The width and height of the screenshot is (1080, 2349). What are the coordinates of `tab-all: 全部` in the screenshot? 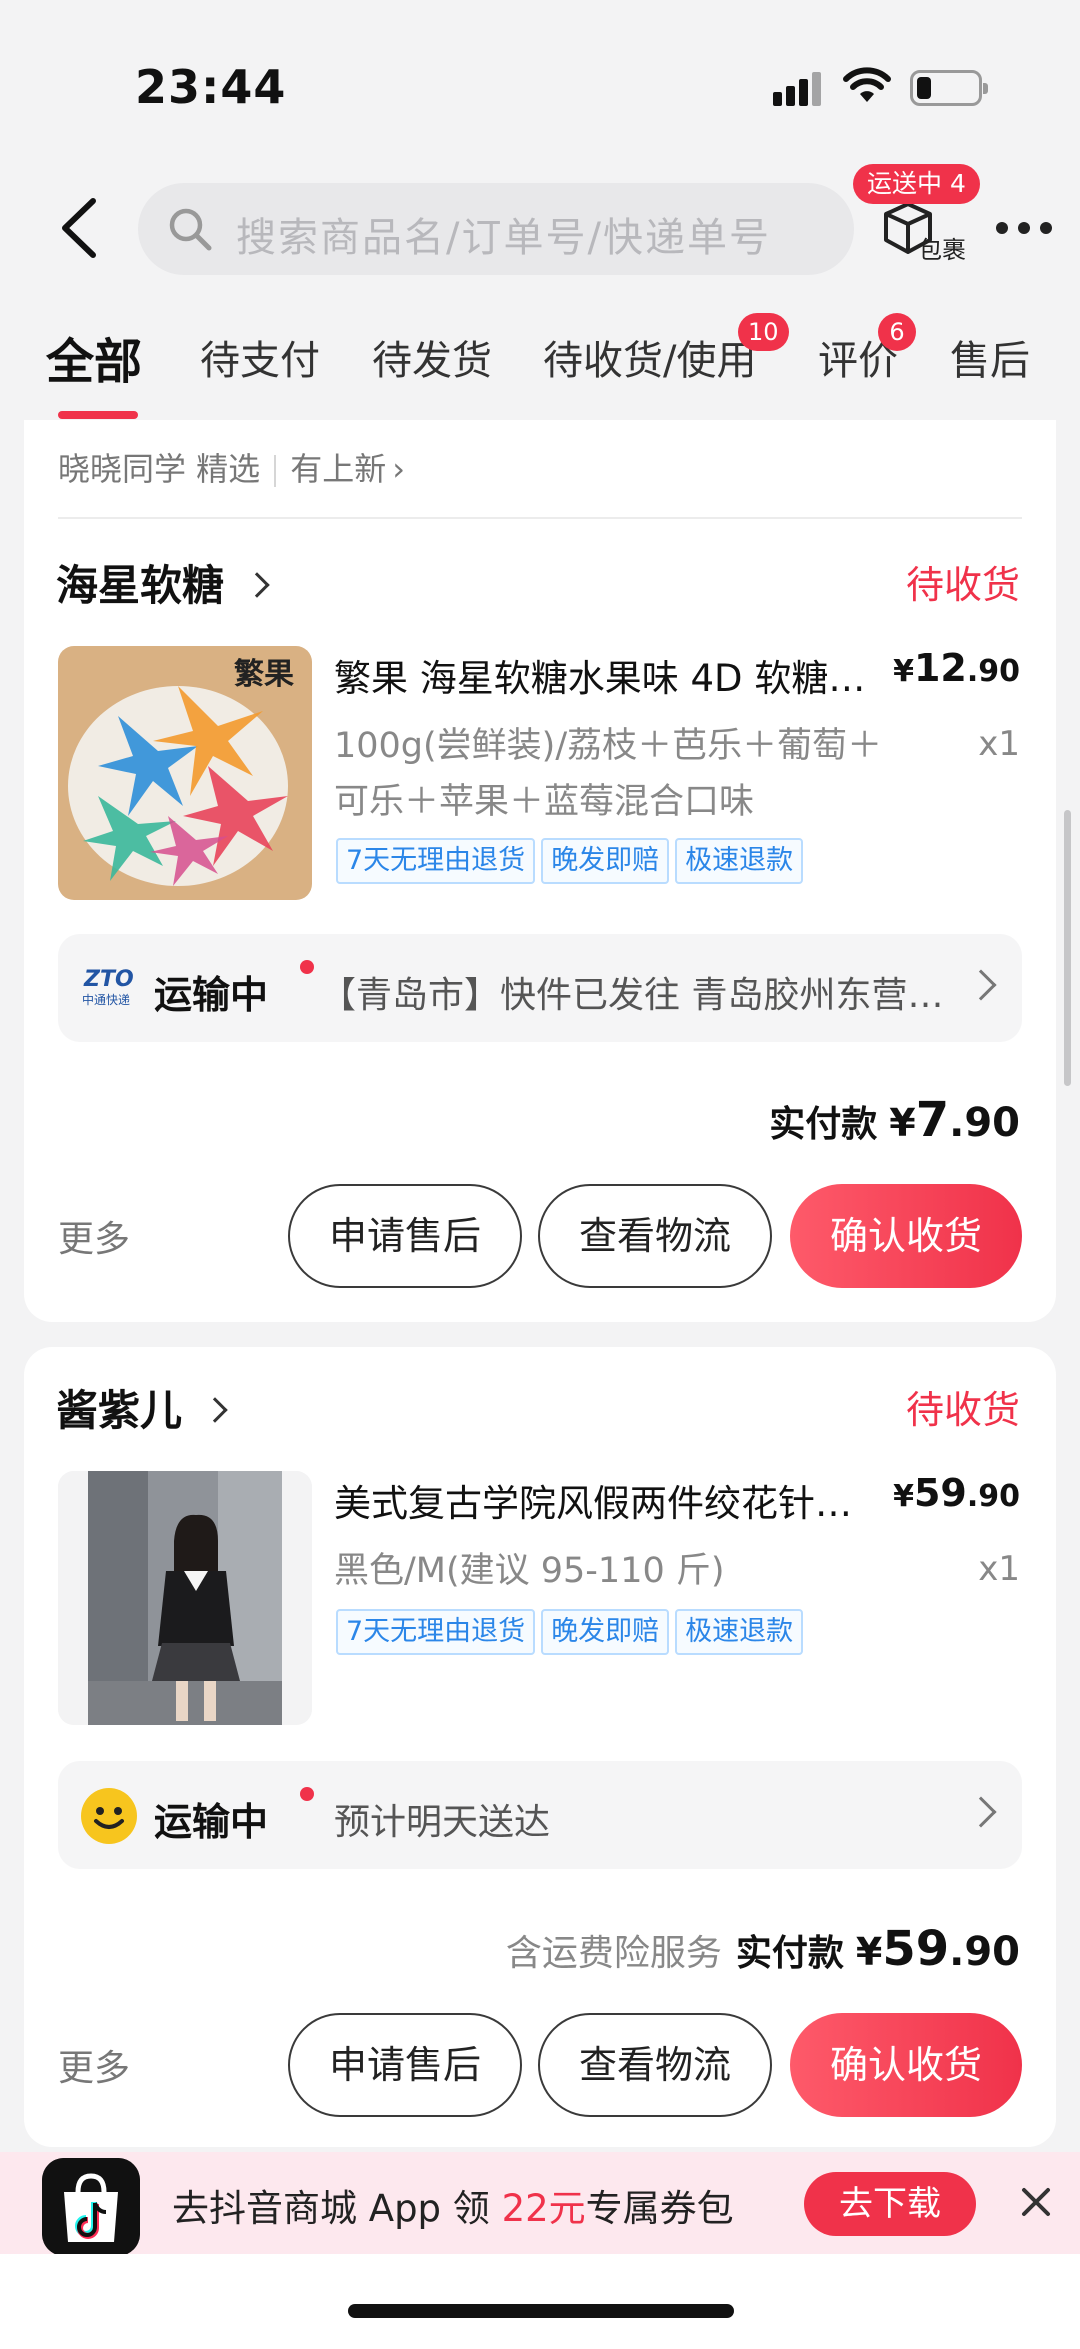 It's located at (94, 357).